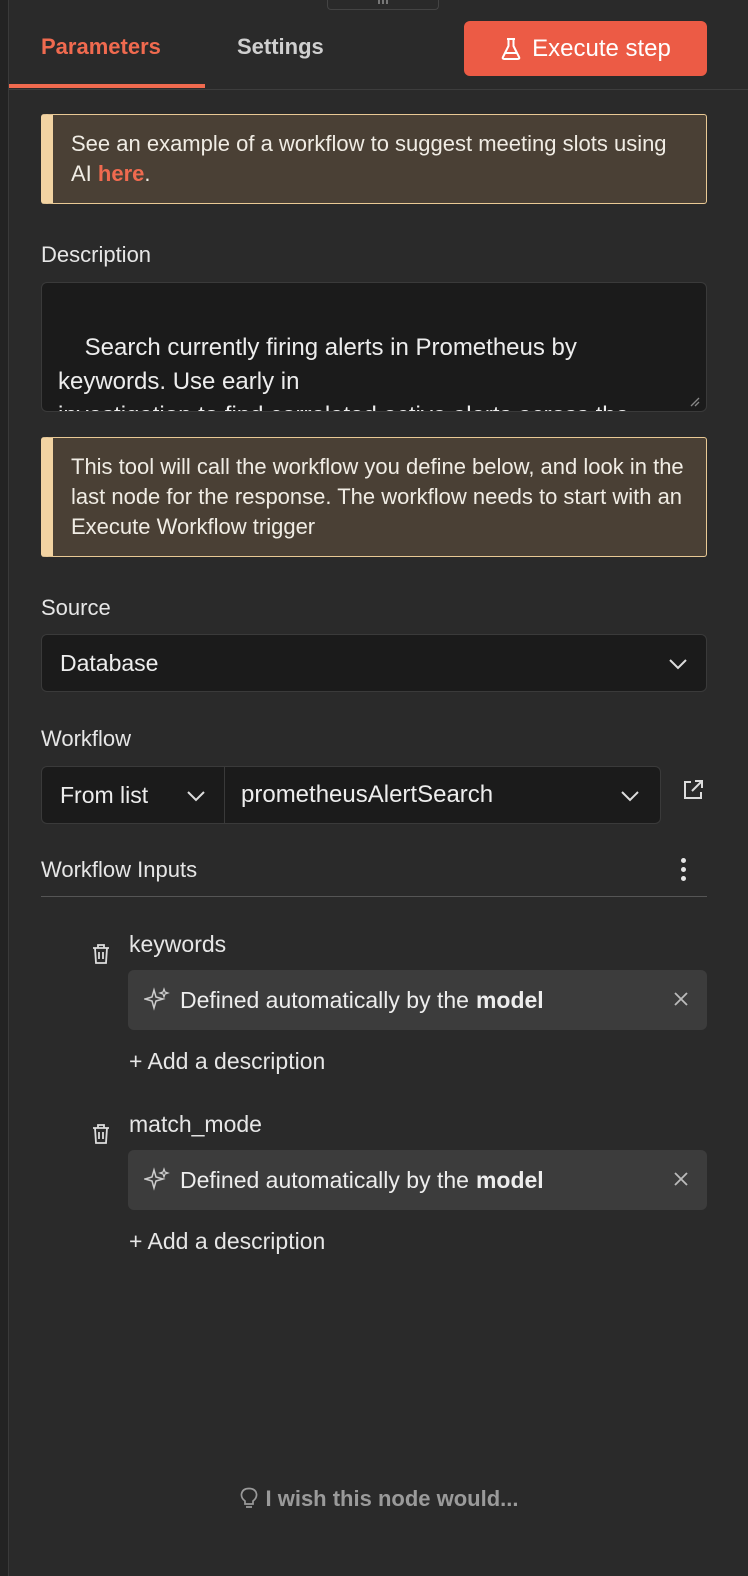 The height and width of the screenshot is (1576, 748). What do you see at coordinates (693, 790) in the screenshot?
I see `open-external-icon` at bounding box center [693, 790].